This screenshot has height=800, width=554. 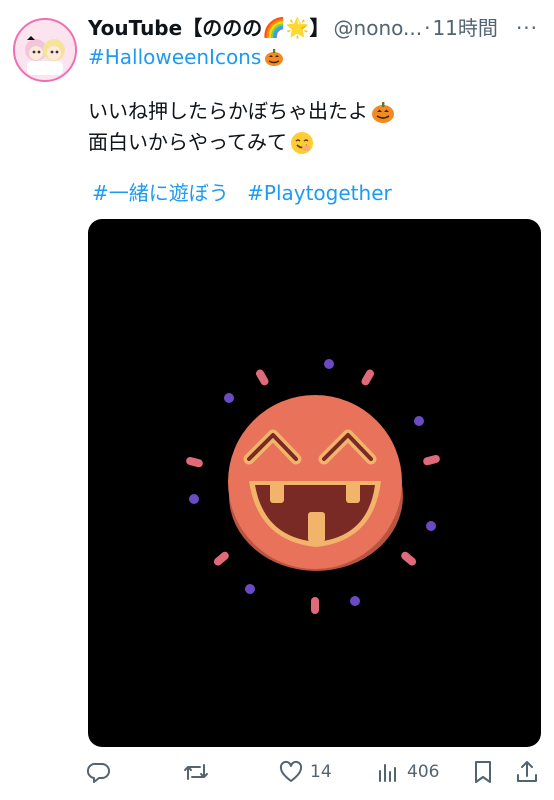 I want to click on bookmark-icon, so click(x=483, y=772).